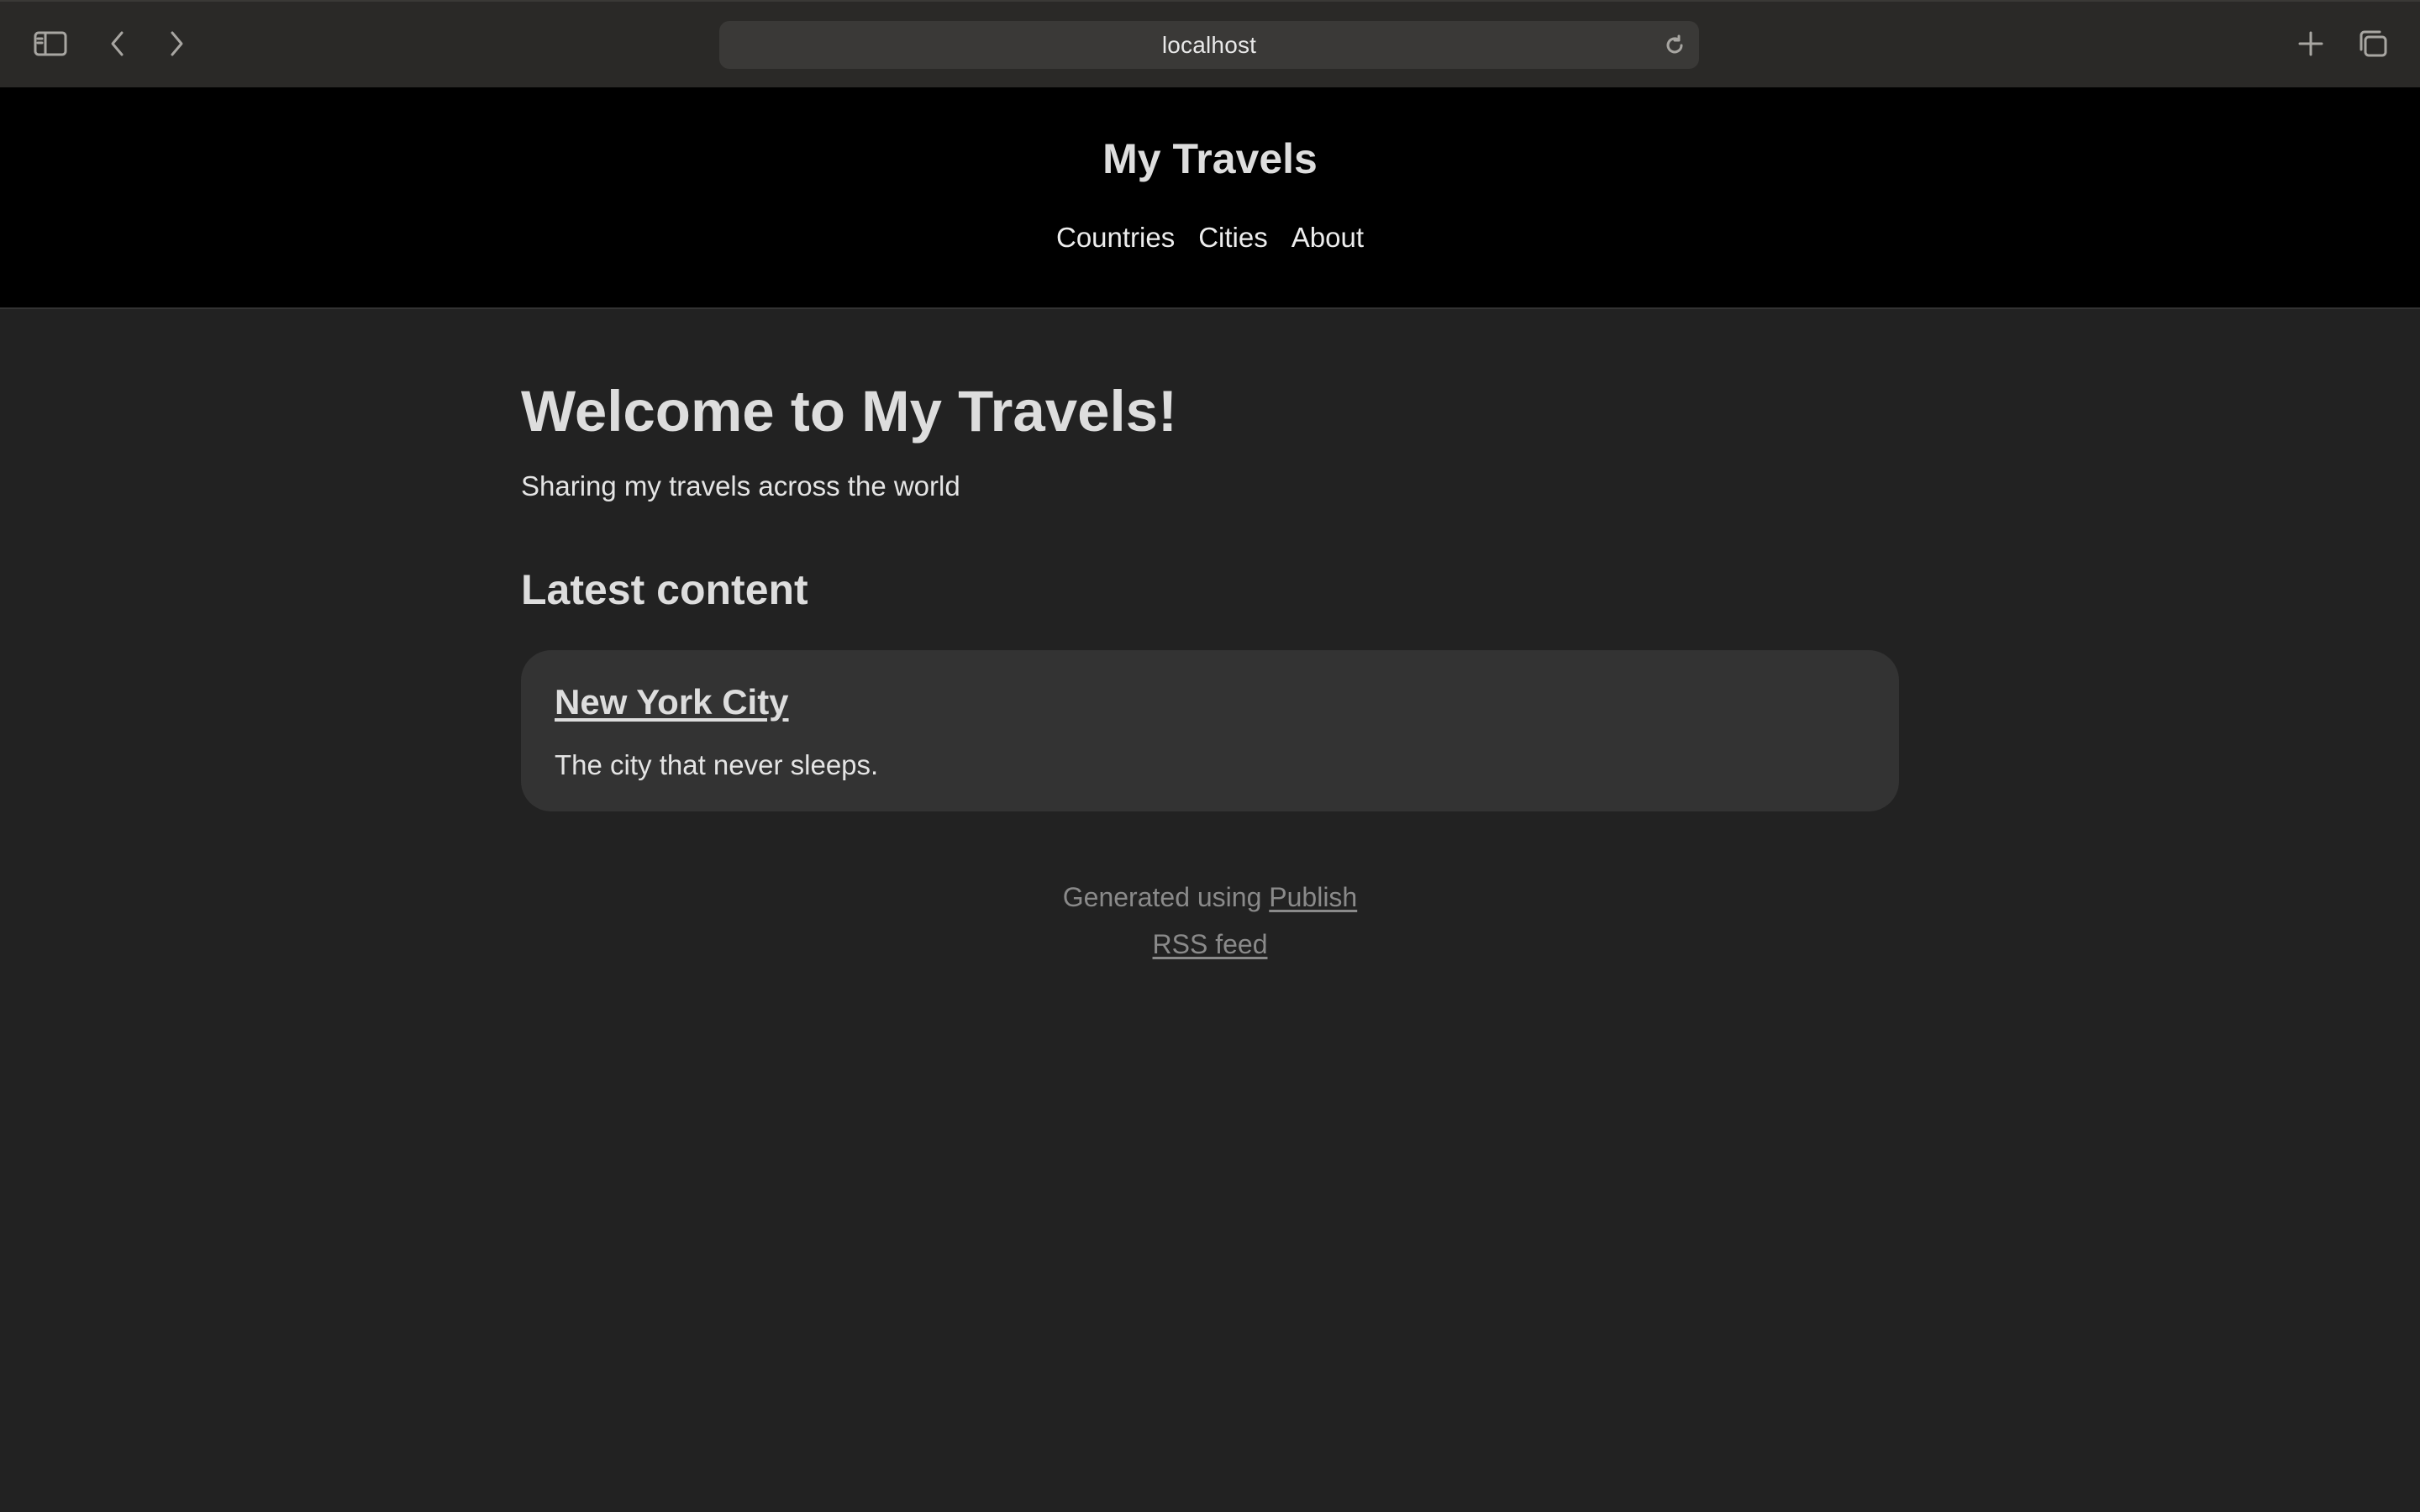 This screenshot has width=2420, height=1512. I want to click on chevron-right-icon, so click(176, 44).